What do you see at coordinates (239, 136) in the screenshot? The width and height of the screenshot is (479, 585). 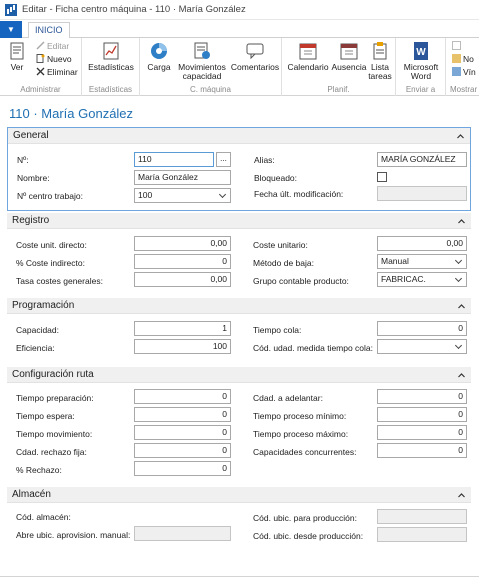 I see `section-header-general: General` at bounding box center [239, 136].